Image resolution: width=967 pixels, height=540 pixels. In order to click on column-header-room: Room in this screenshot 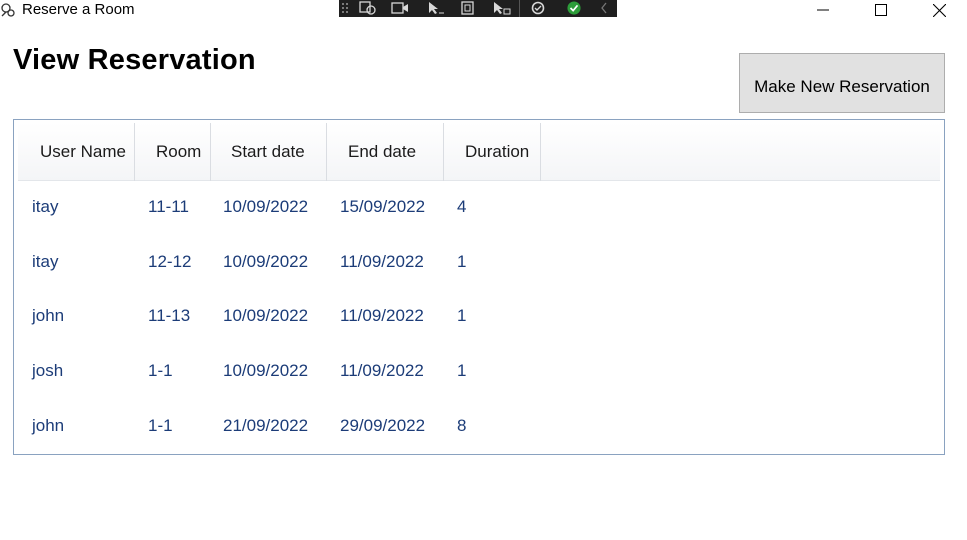, I will do `click(173, 152)`.